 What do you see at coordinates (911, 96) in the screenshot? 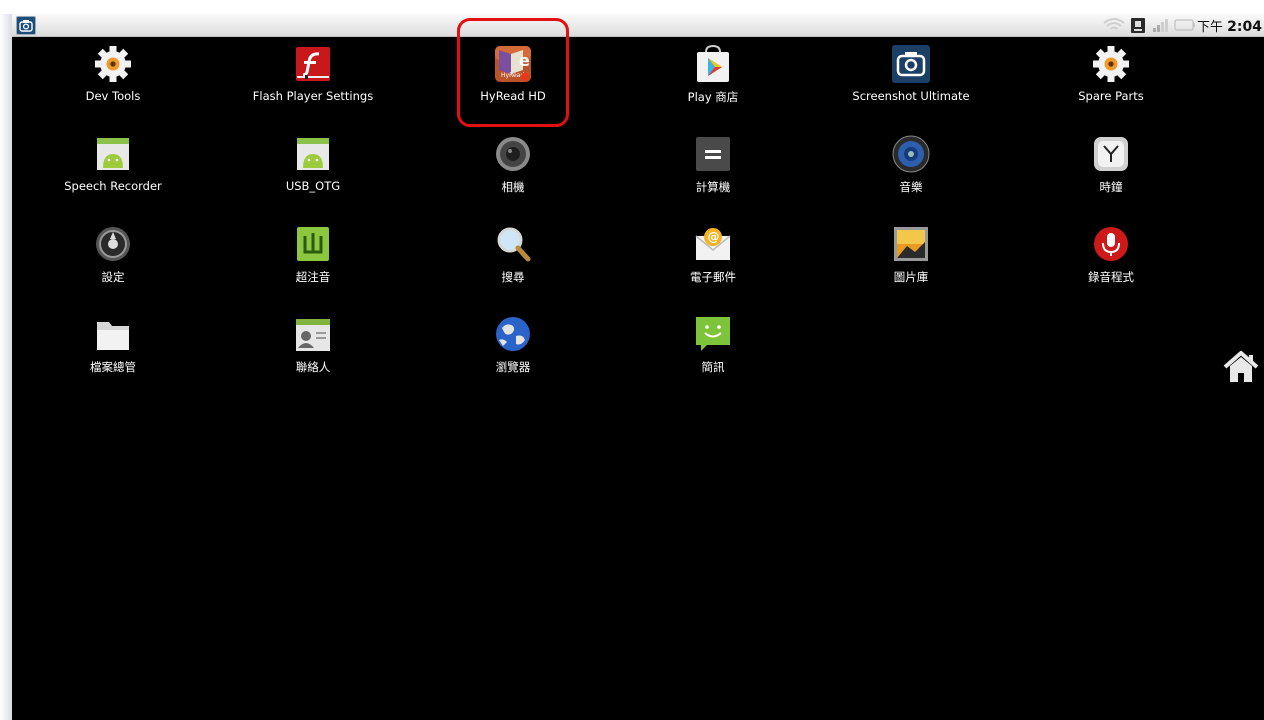
I see `app-label: Screenshot Ultimate` at bounding box center [911, 96].